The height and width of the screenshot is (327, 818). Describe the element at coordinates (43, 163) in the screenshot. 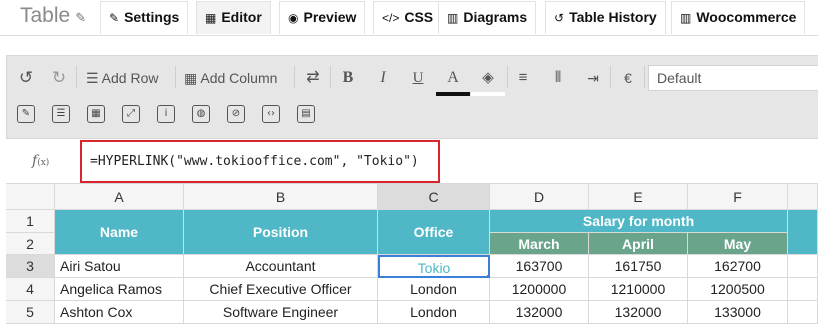

I see `fx-sub: (x)` at that location.